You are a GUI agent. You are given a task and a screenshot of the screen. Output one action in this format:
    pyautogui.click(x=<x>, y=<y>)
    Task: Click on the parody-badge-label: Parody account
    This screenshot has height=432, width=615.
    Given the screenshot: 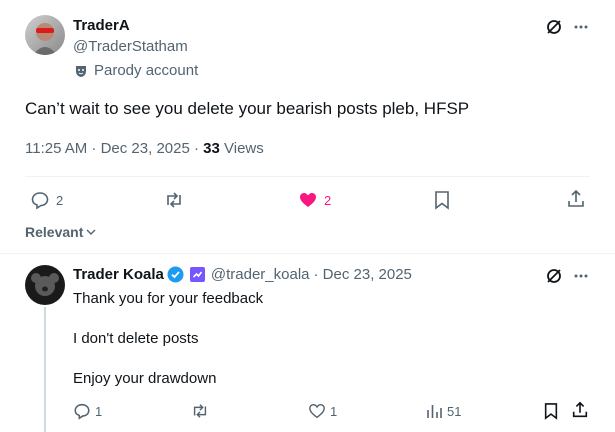 What is the action you would take?
    pyautogui.click(x=146, y=70)
    